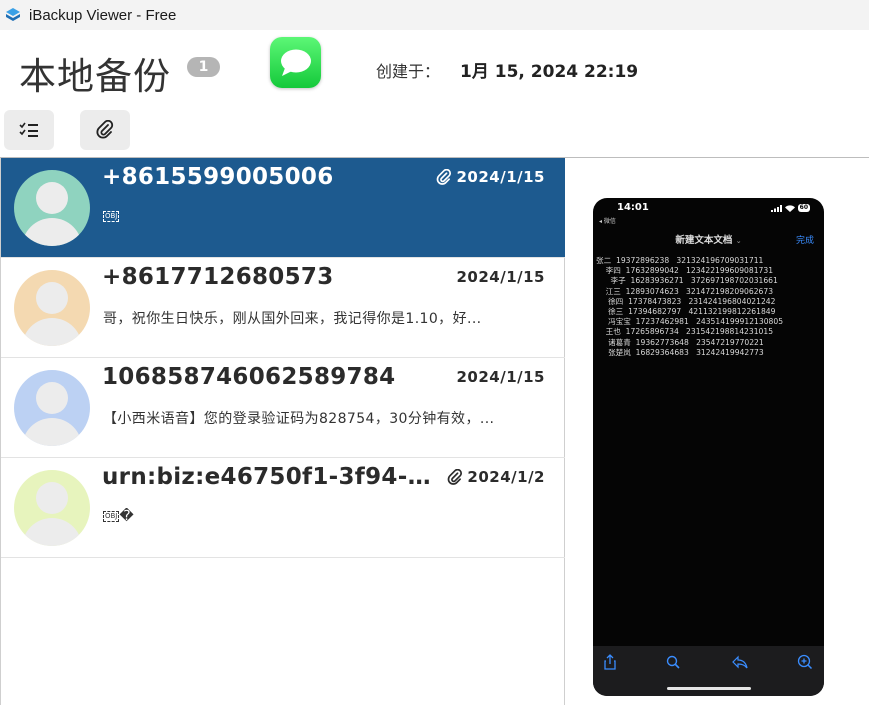 The width and height of the screenshot is (869, 705). I want to click on text-line: 张二 19372896238 321324196709031711, so click(680, 260).